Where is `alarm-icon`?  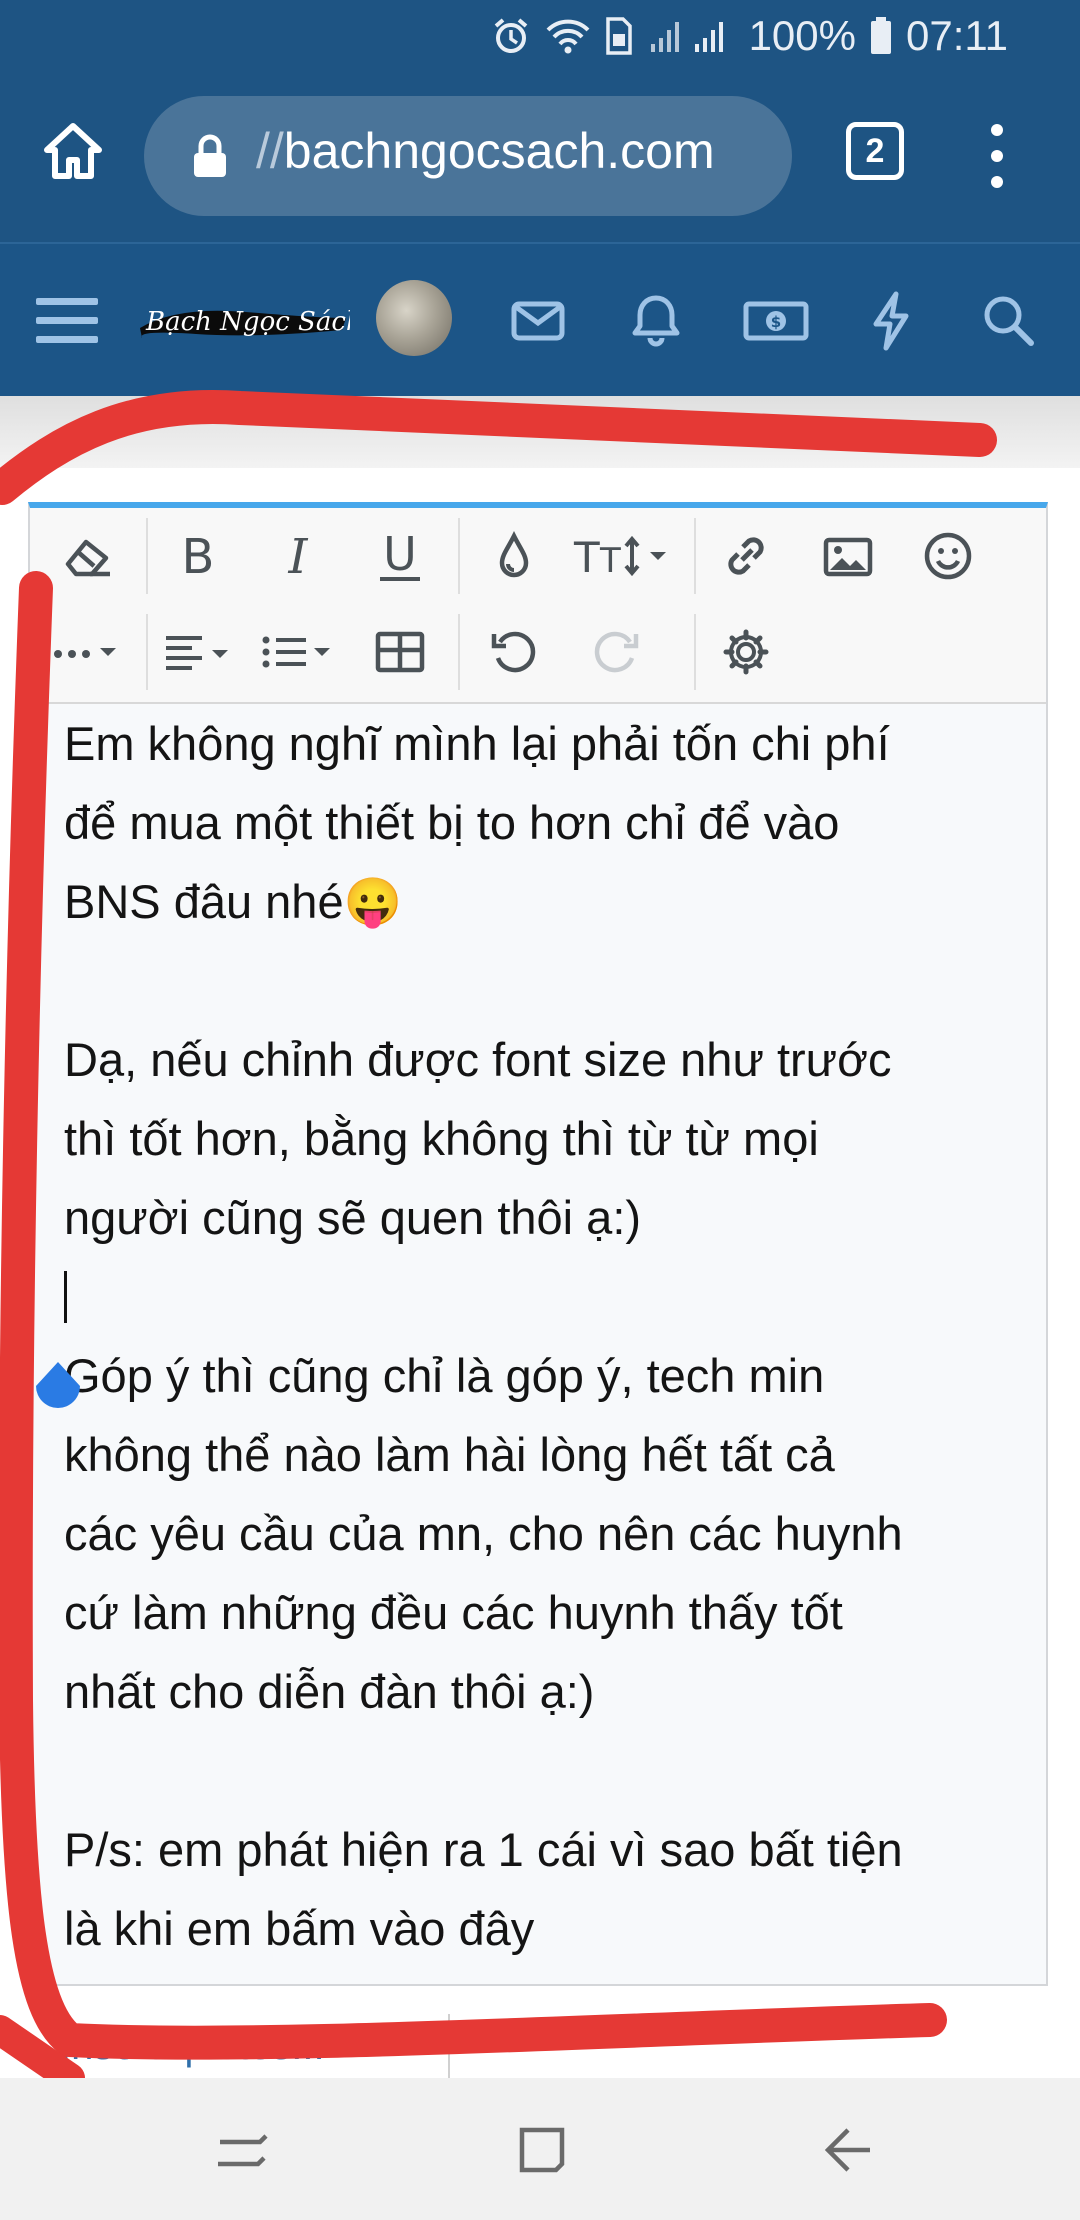
alarm-icon is located at coordinates (511, 36).